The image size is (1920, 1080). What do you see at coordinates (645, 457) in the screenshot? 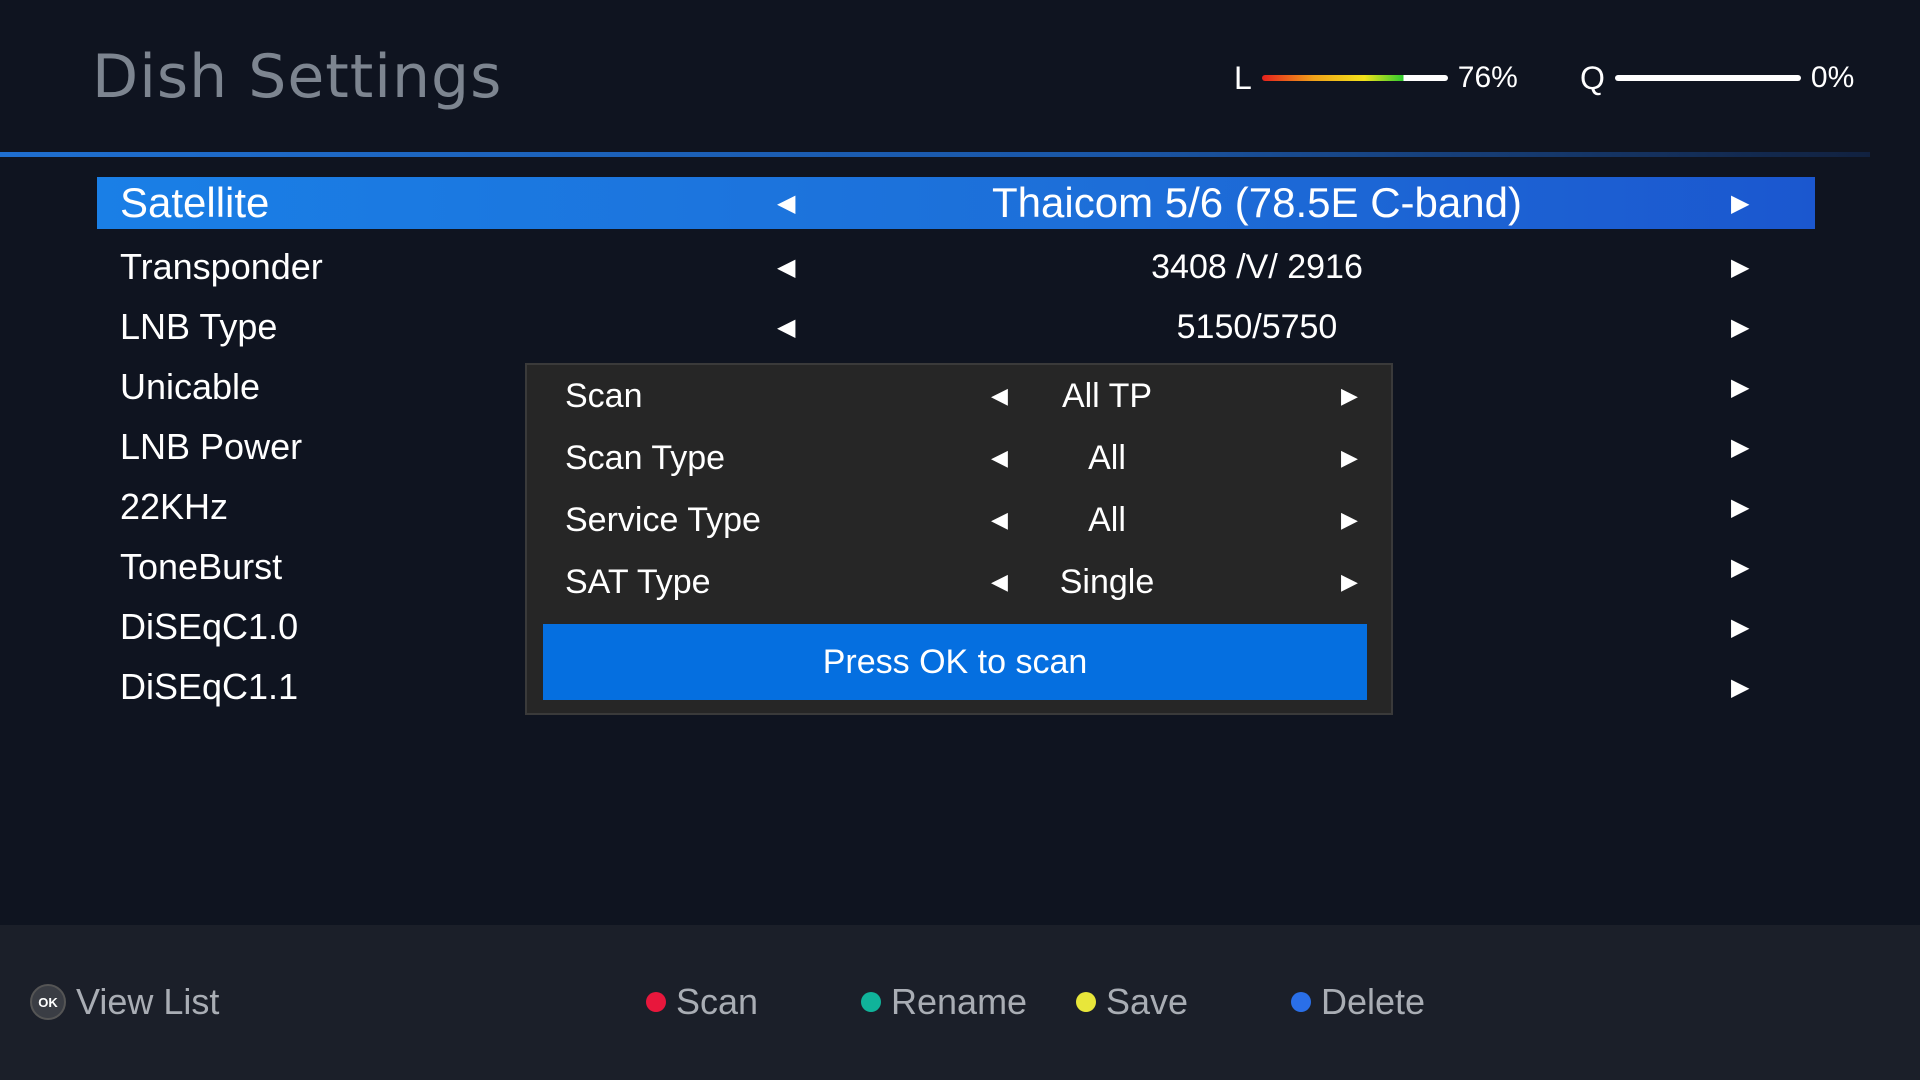
I see `popup-row-label: Scan Type` at bounding box center [645, 457].